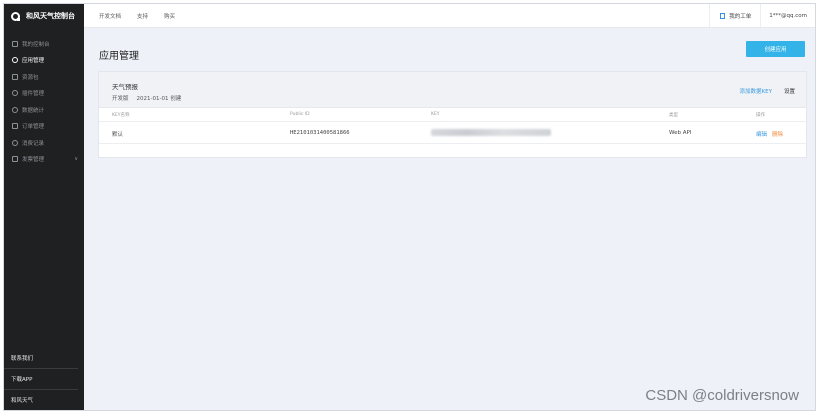 This screenshot has height=415, width=822. I want to click on sidebar-item-plugins: 插件管理, so click(44, 93).